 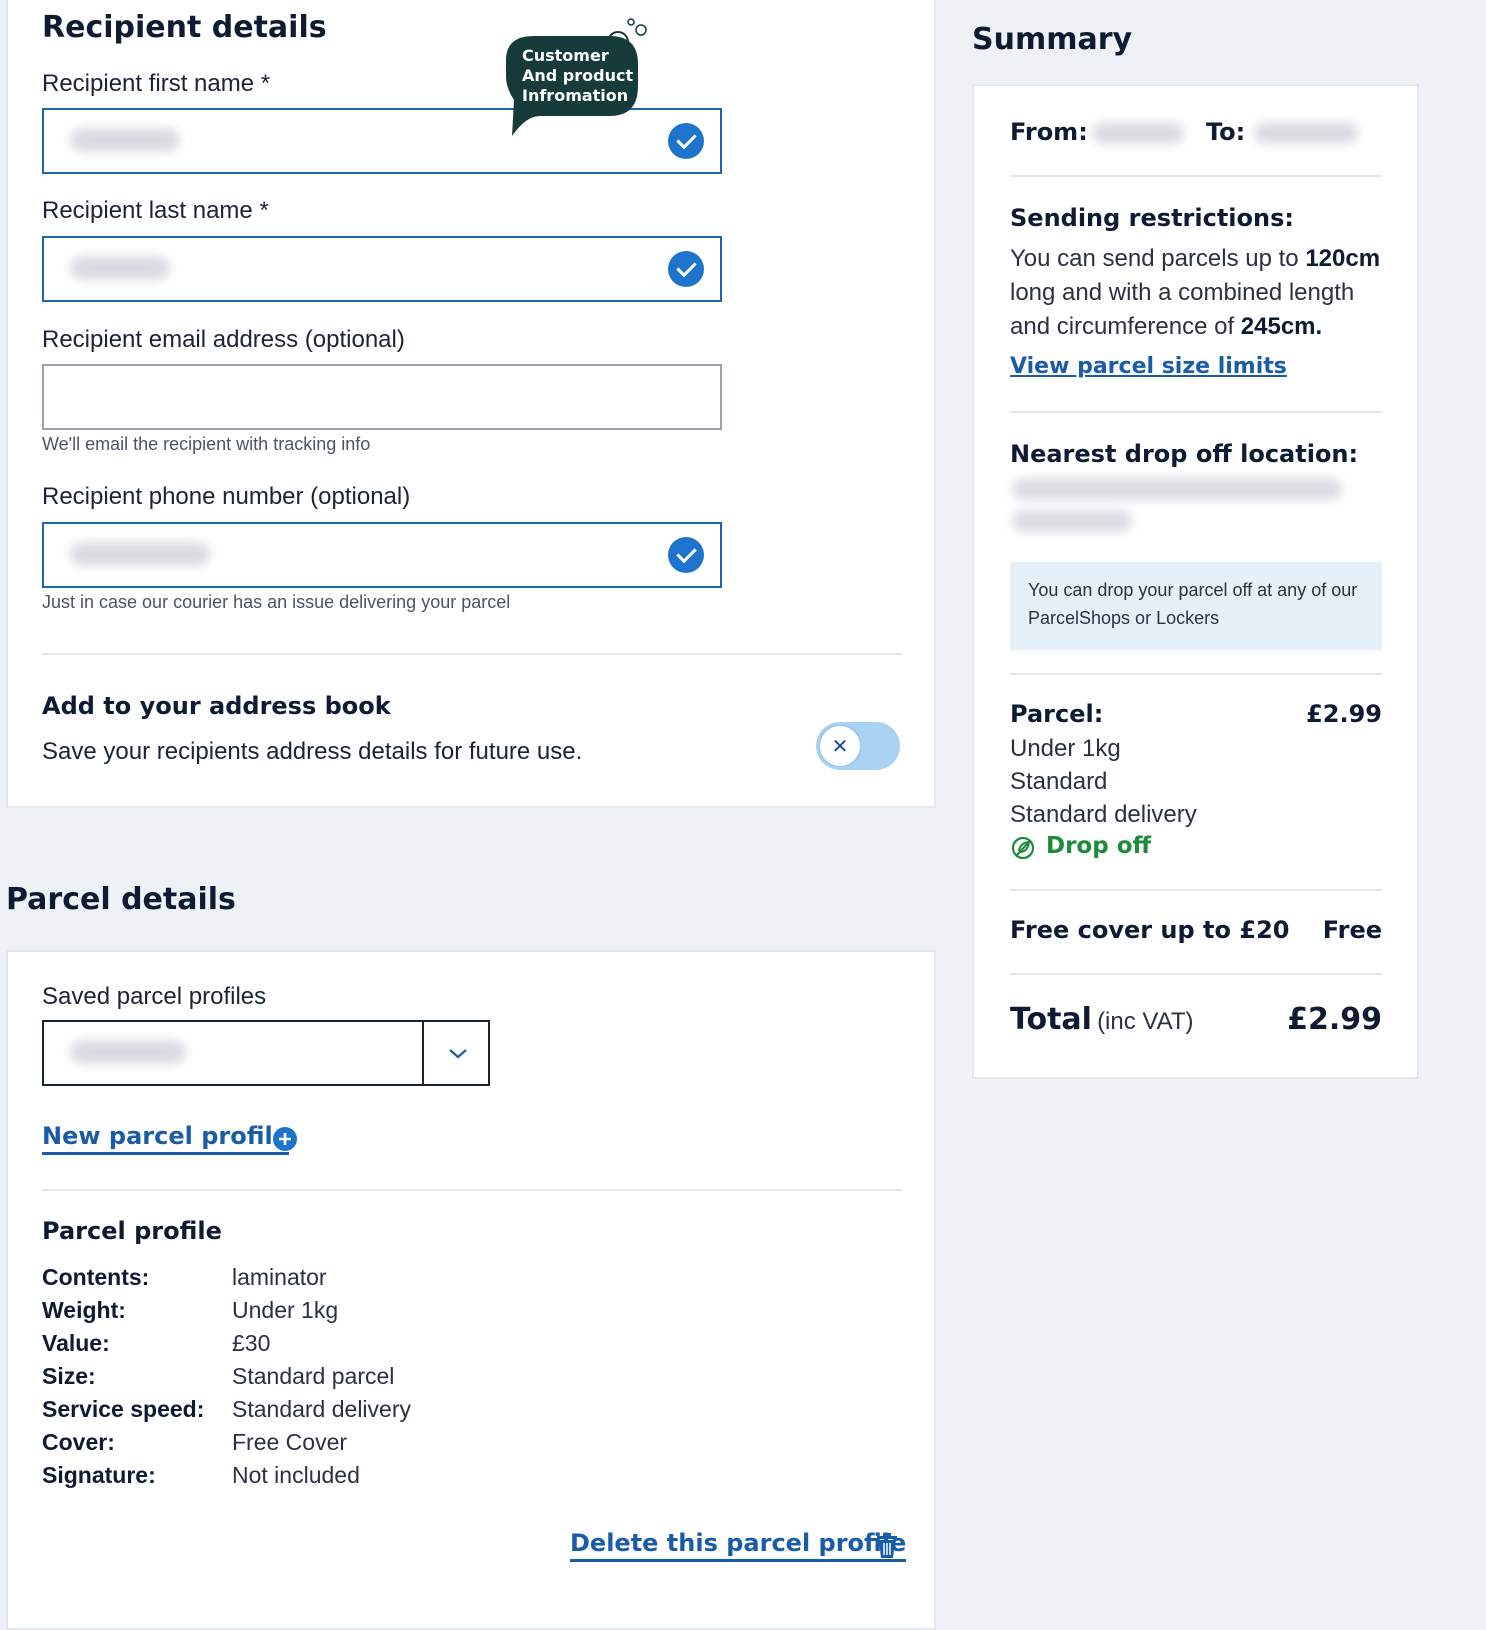 I want to click on drop-off-label: Drop off, so click(x=1099, y=846).